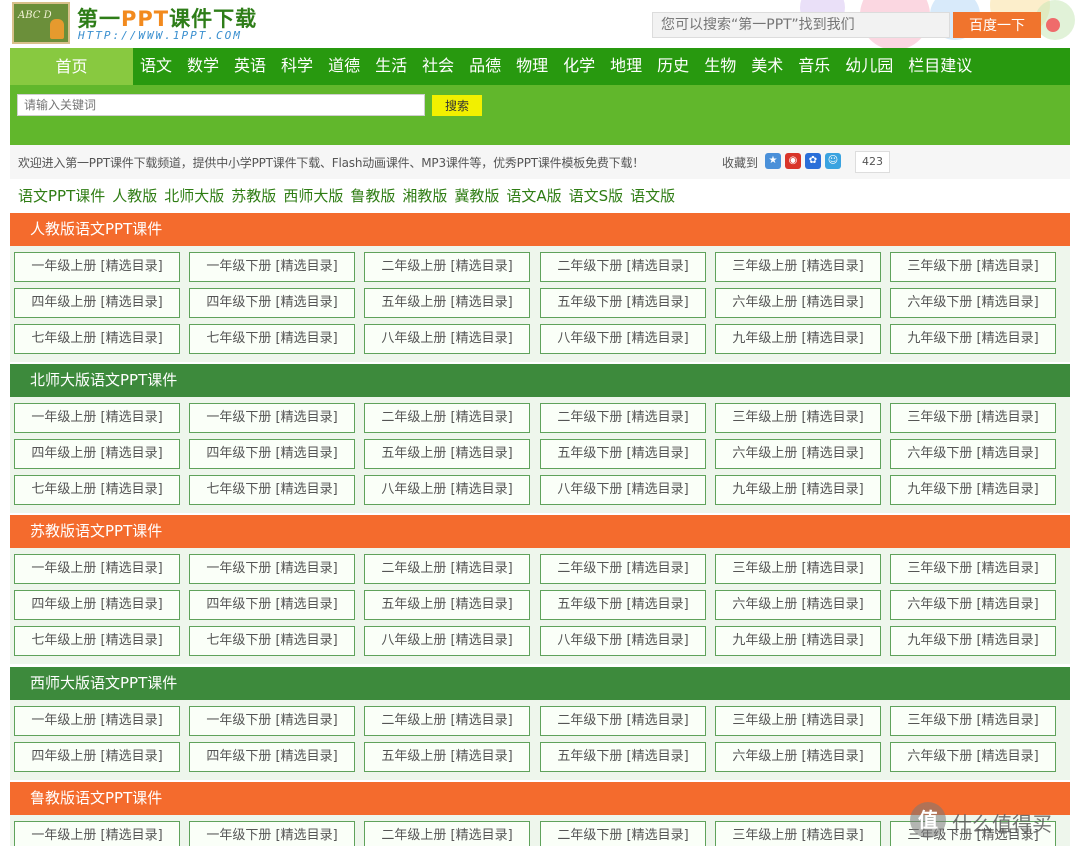  I want to click on nav-item: 历史, so click(673, 66).